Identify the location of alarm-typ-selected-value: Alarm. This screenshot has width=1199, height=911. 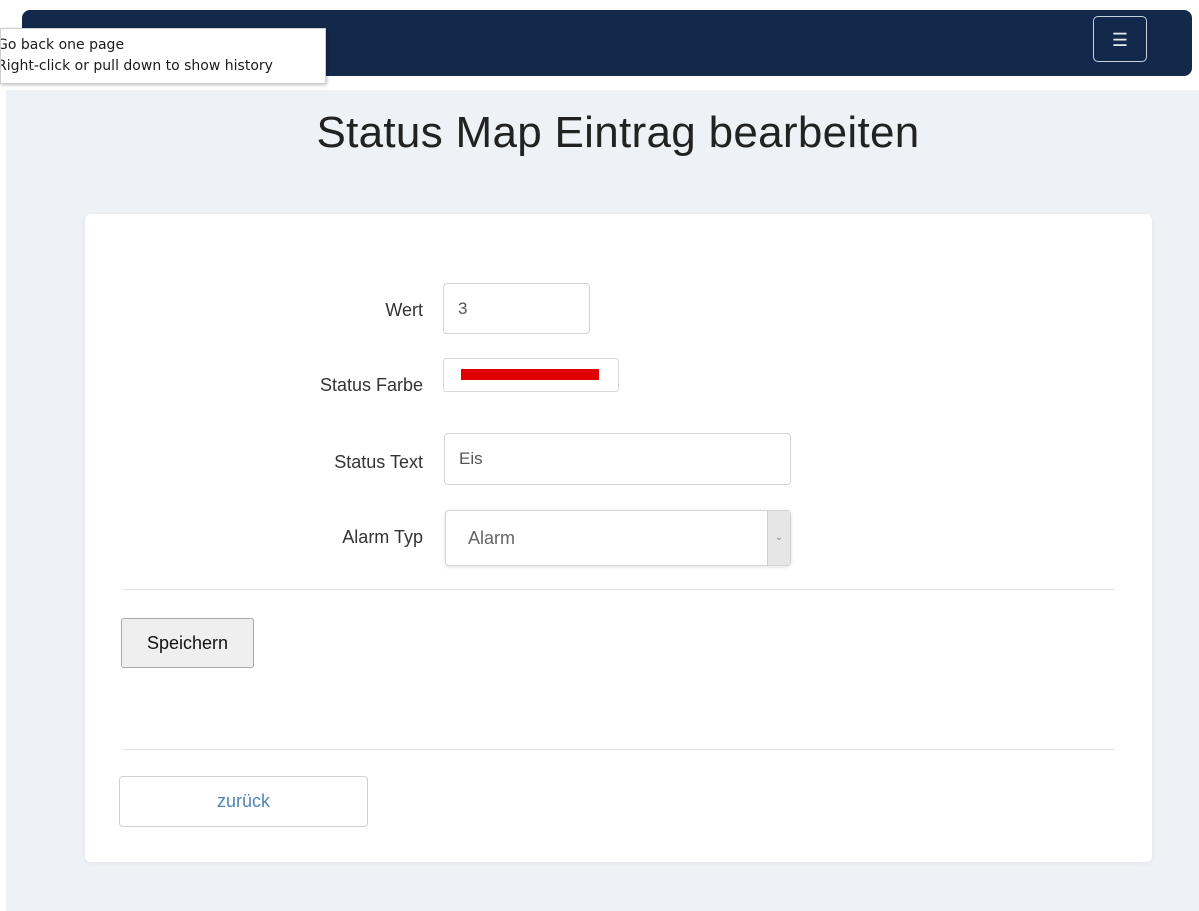
(492, 538).